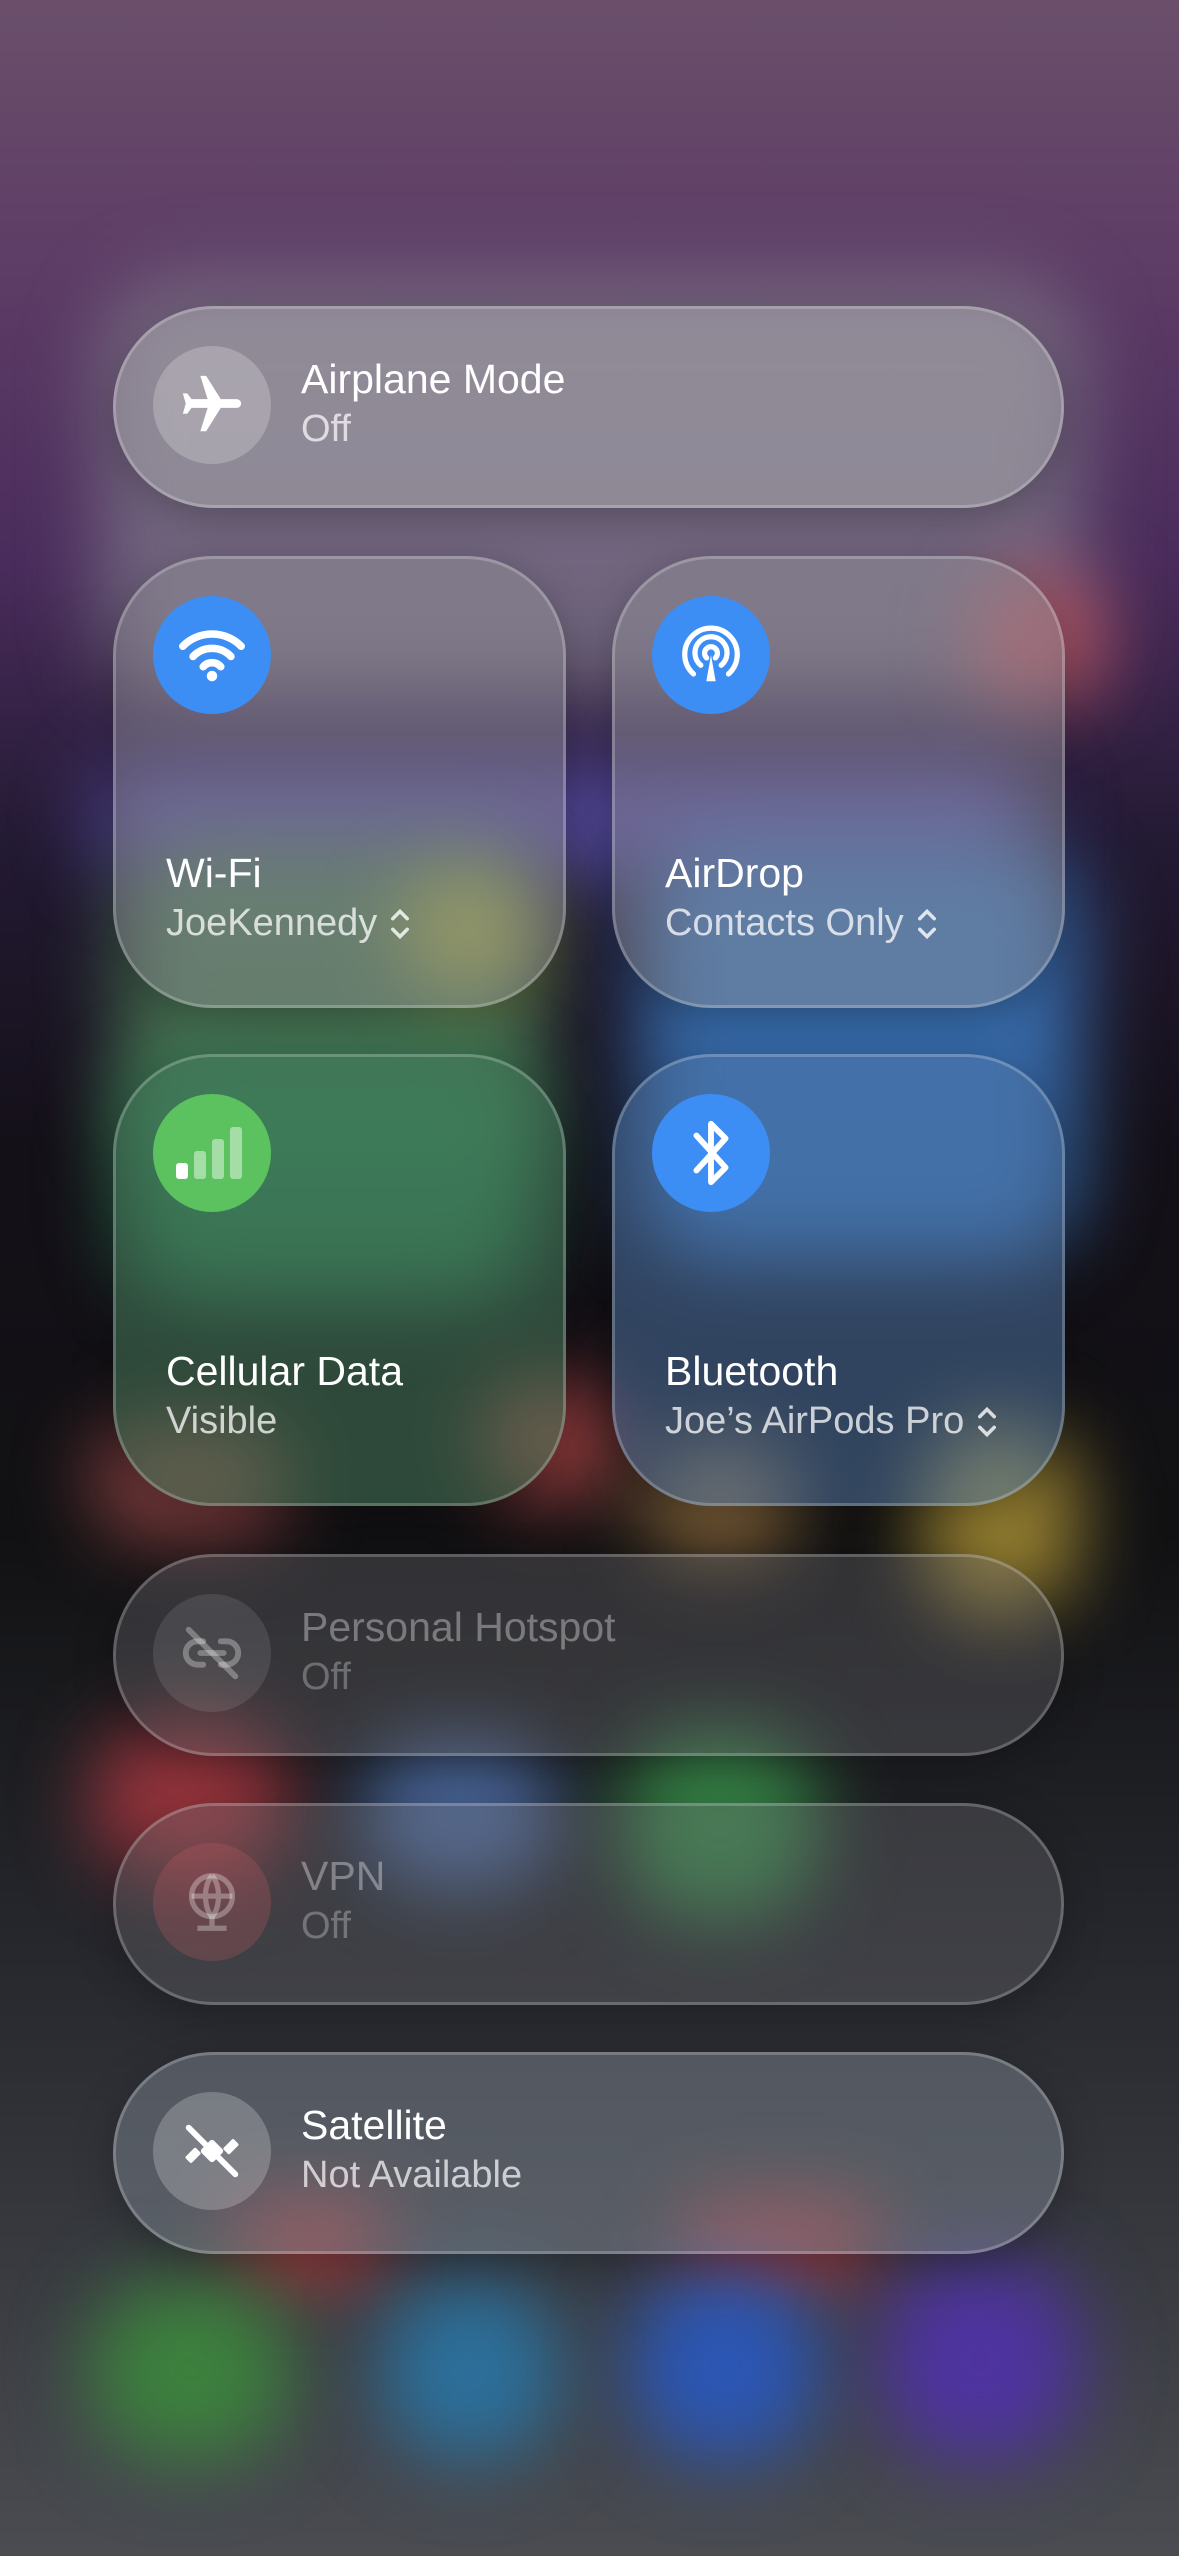 The width and height of the screenshot is (1179, 2556). What do you see at coordinates (752, 1371) in the screenshot?
I see `bluetooth-label: Bluetooth` at bounding box center [752, 1371].